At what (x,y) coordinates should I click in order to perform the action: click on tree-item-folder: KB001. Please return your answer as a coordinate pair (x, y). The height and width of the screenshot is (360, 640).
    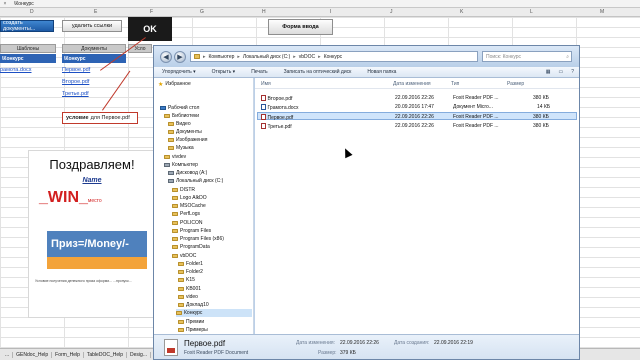
    Looking at the image, I should click on (189, 289).